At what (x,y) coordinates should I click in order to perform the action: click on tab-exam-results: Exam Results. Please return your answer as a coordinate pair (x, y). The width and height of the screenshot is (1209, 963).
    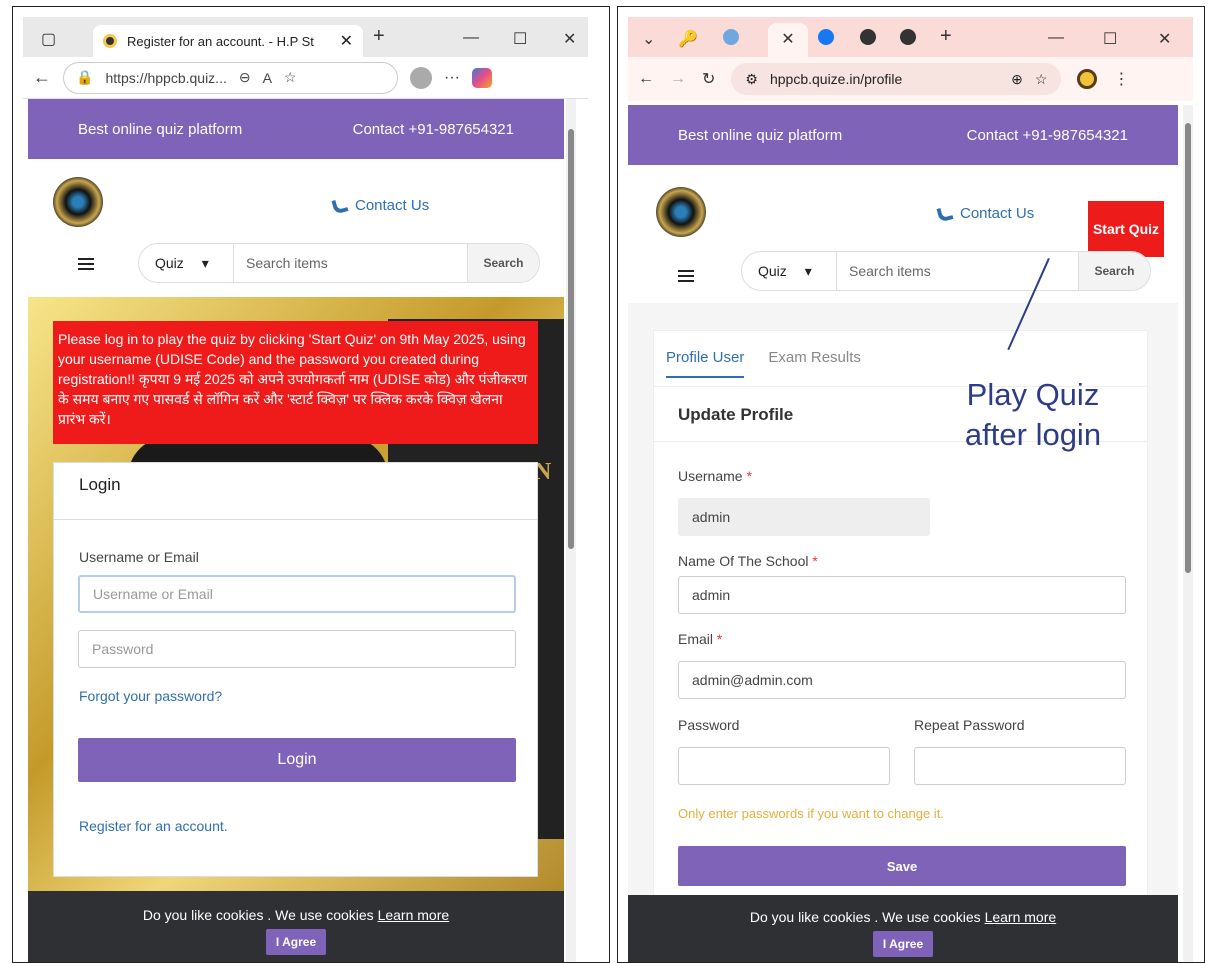
    Looking at the image, I should click on (814, 363).